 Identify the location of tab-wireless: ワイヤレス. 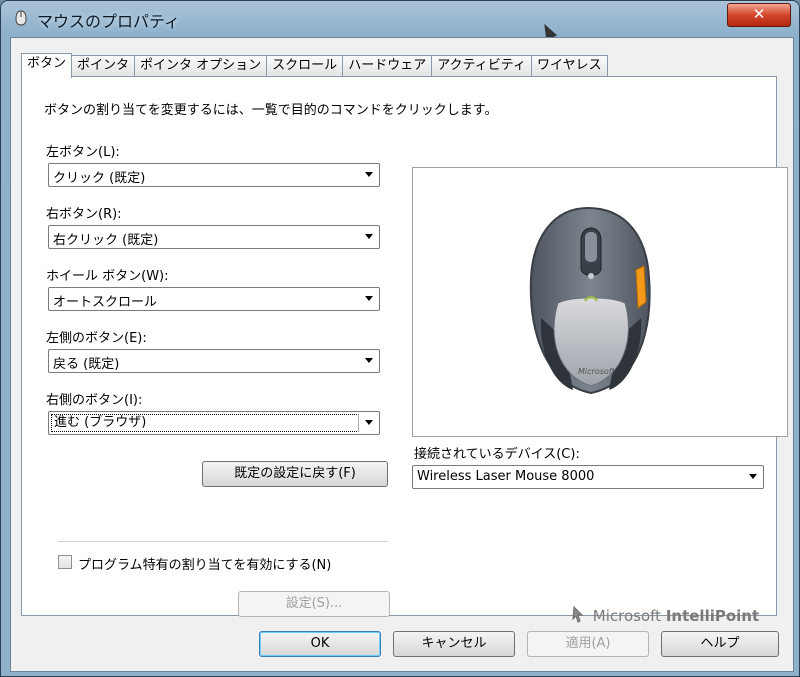
(569, 66).